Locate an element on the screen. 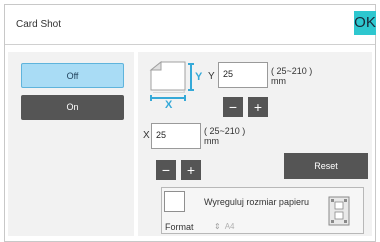 This screenshot has height=242, width=380. x-range-hint: ( 25~210 ) mm is located at coordinates (224, 136).